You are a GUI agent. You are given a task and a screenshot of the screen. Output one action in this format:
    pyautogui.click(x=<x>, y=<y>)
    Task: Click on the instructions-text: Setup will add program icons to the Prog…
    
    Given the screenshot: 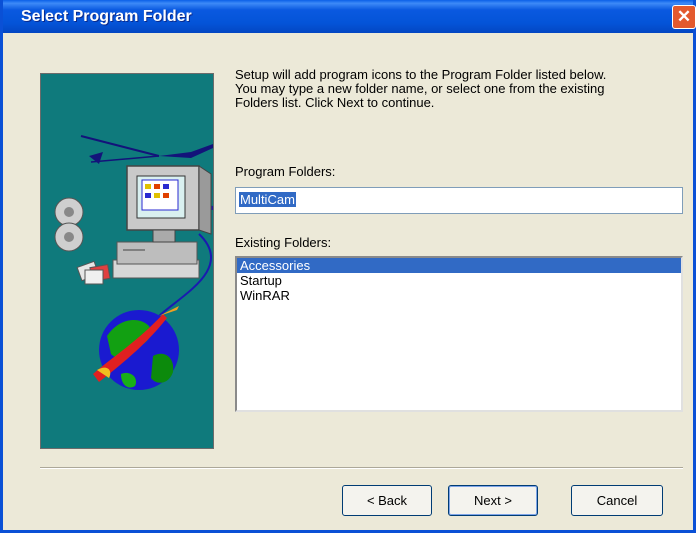 What is the action you would take?
    pyautogui.click(x=421, y=88)
    